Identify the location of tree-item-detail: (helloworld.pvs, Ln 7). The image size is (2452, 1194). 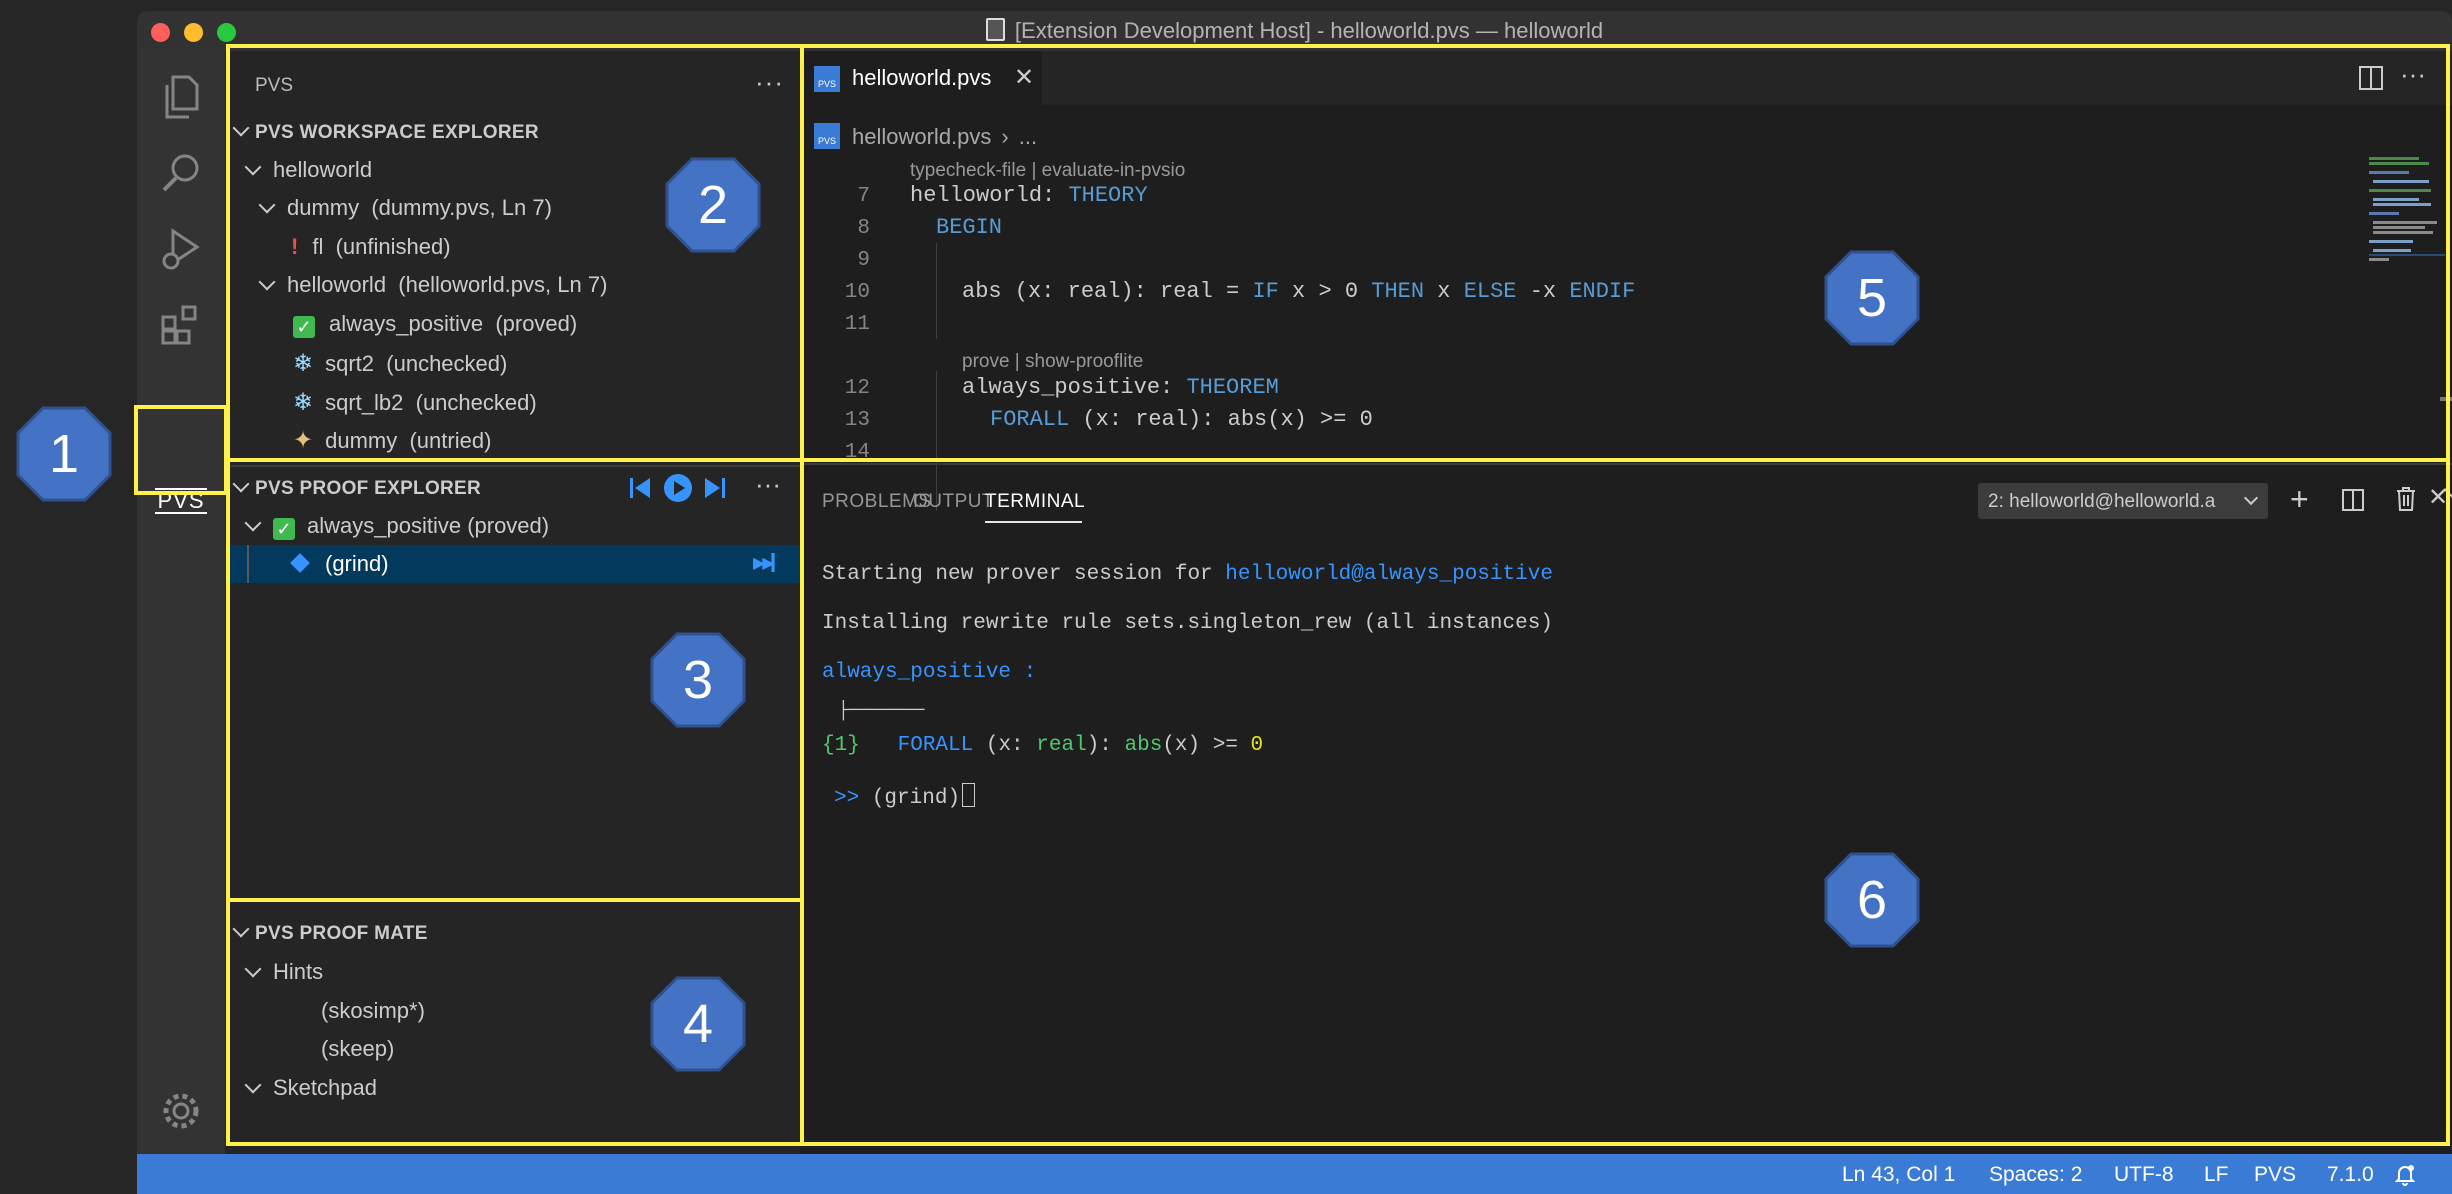
(503, 284).